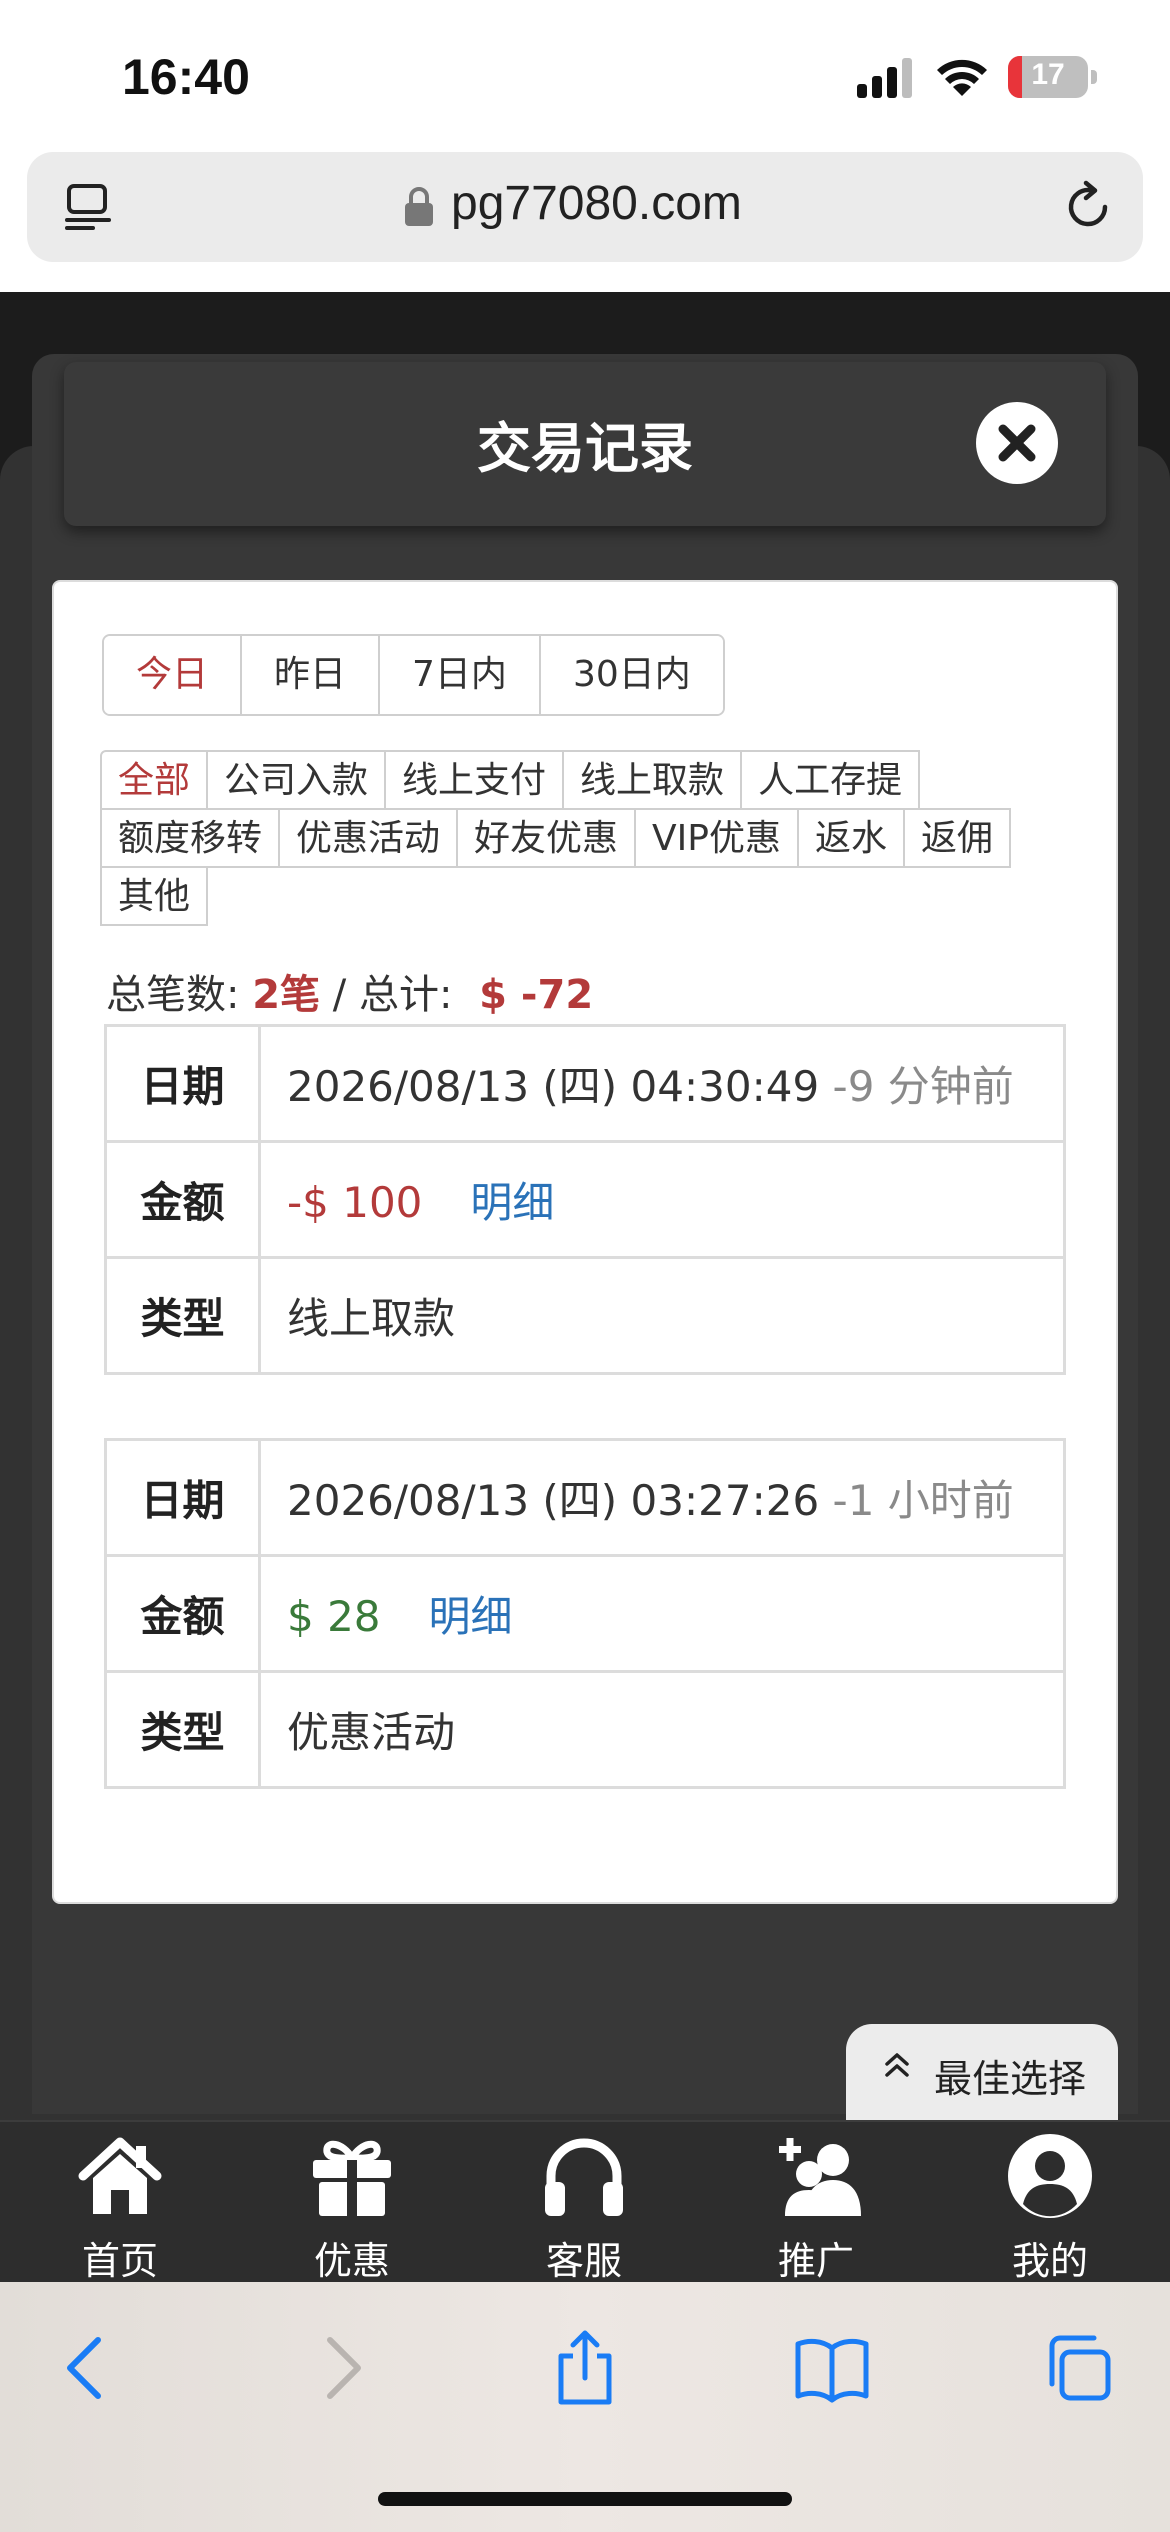  I want to click on nav-my-account: 我的, so click(1050, 2208).